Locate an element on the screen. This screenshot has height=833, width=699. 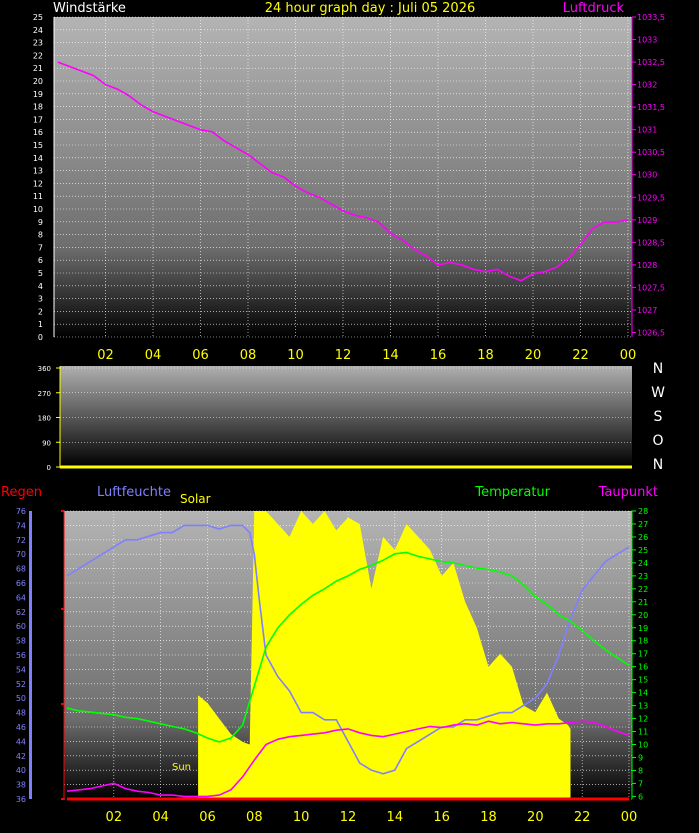
temperature-tick-label: 27 is located at coordinates (643, 524).